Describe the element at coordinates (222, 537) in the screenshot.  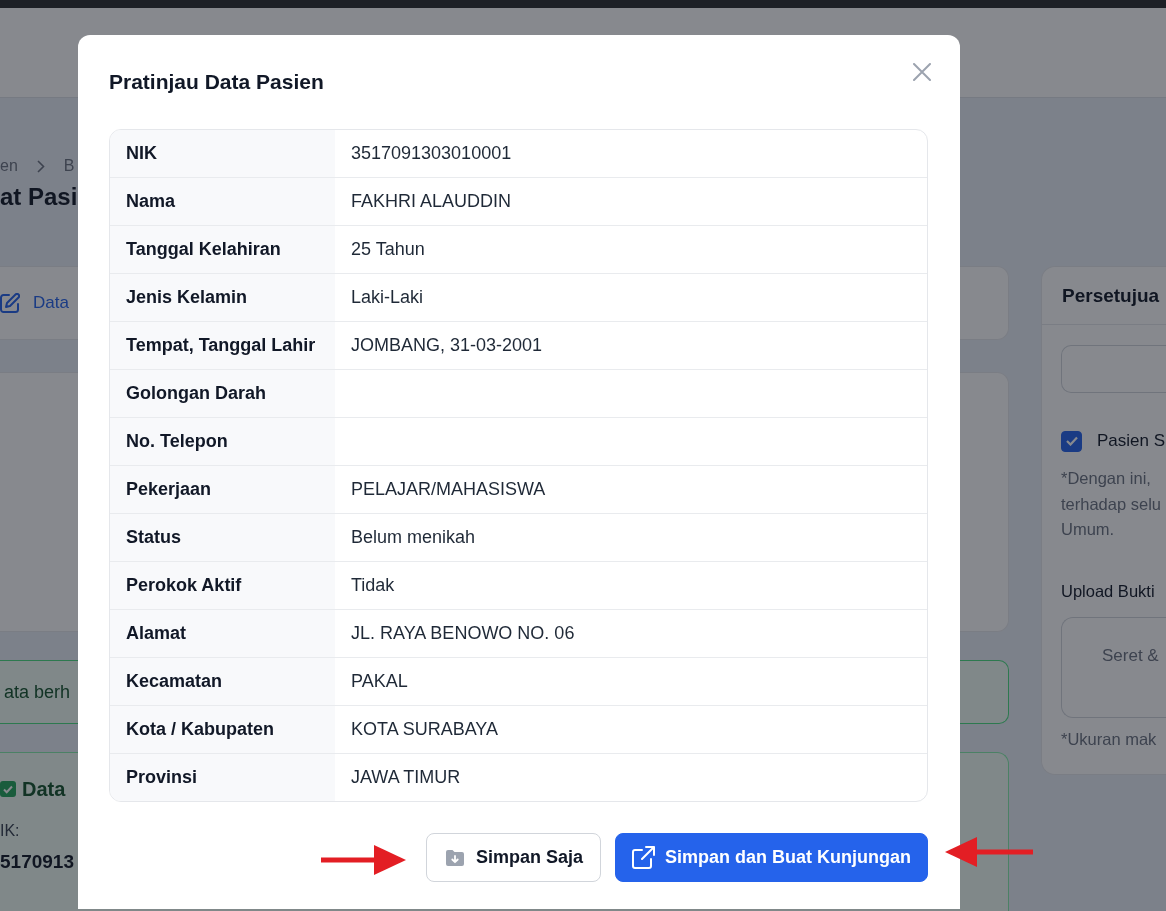
I see `field-label: Status` at that location.